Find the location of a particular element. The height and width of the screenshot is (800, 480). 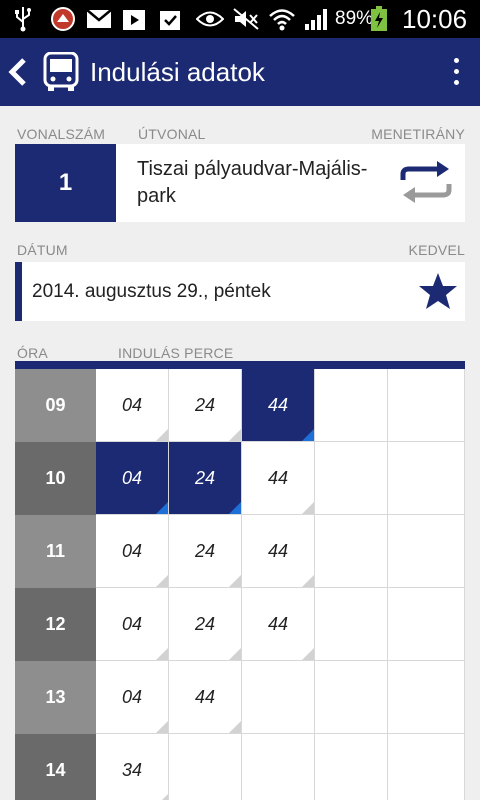

timetable-row: 10 04 24 44 is located at coordinates (240, 478).